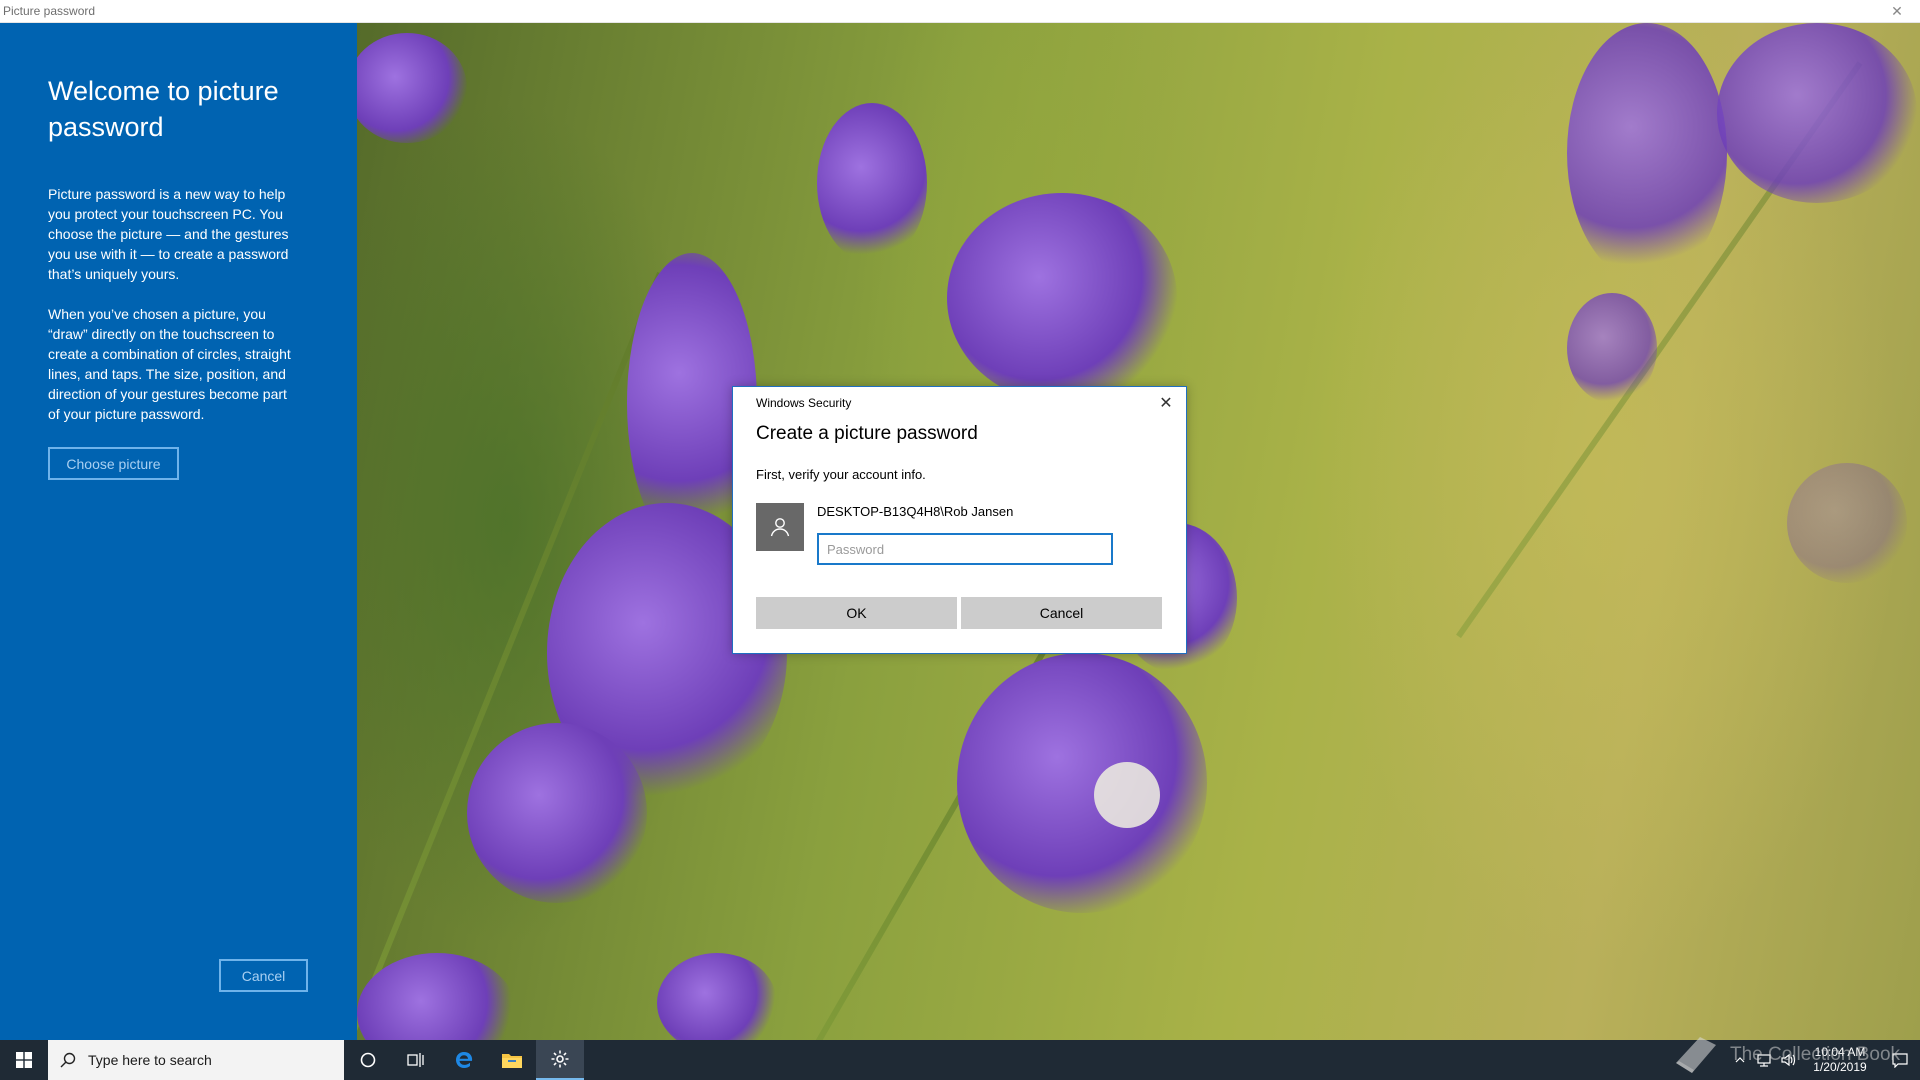  Describe the element at coordinates (163, 109) in the screenshot. I see `page-title: Welcome to picture password` at that location.